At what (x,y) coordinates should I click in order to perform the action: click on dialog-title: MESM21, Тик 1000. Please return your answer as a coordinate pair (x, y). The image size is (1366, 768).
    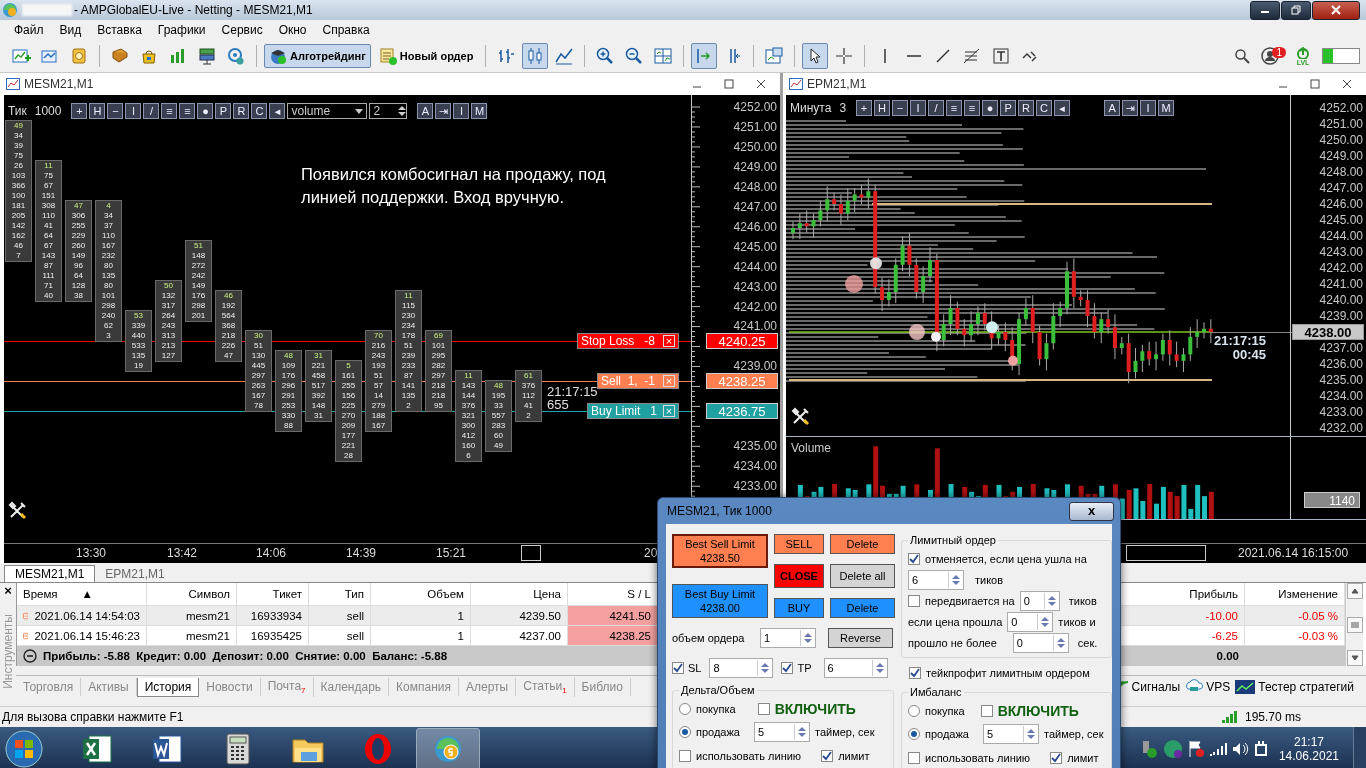
    Looking at the image, I should click on (719, 511).